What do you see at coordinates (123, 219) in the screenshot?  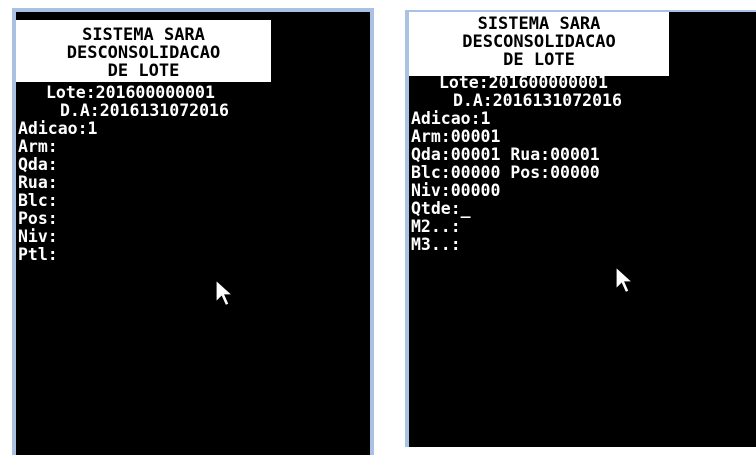 I see `field-pos: Pos:` at bounding box center [123, 219].